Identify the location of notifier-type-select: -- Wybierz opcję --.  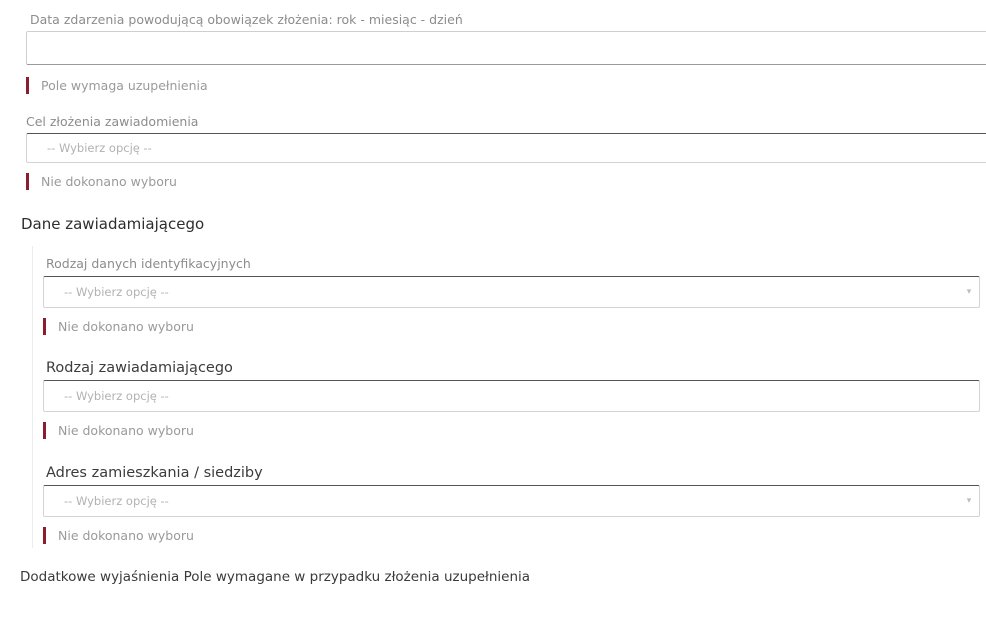
(511, 396).